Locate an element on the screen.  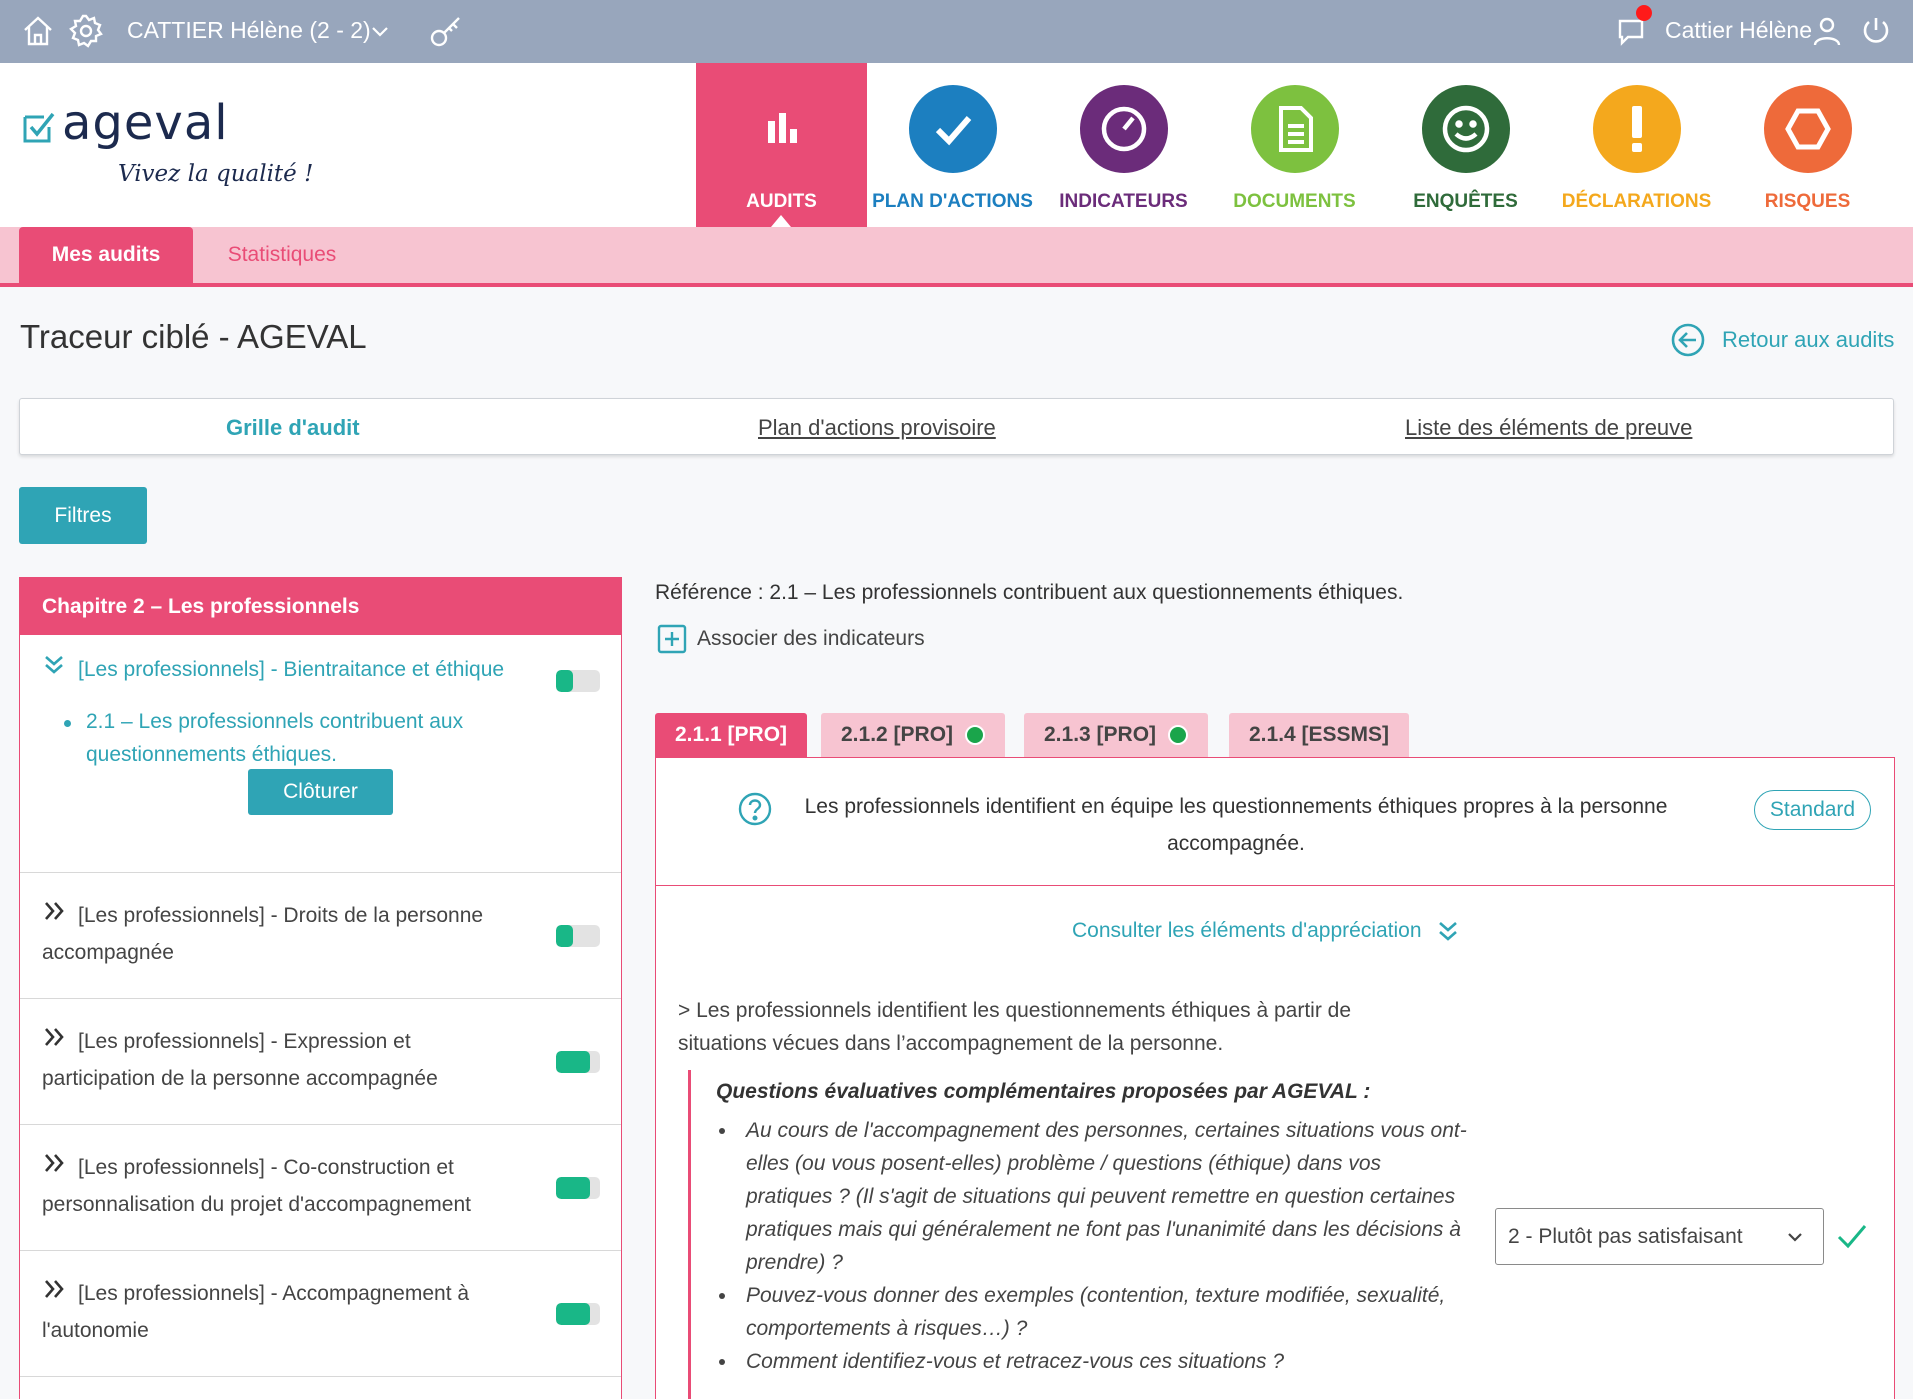
module-documents: DOCUMENTS is located at coordinates (1294, 145).